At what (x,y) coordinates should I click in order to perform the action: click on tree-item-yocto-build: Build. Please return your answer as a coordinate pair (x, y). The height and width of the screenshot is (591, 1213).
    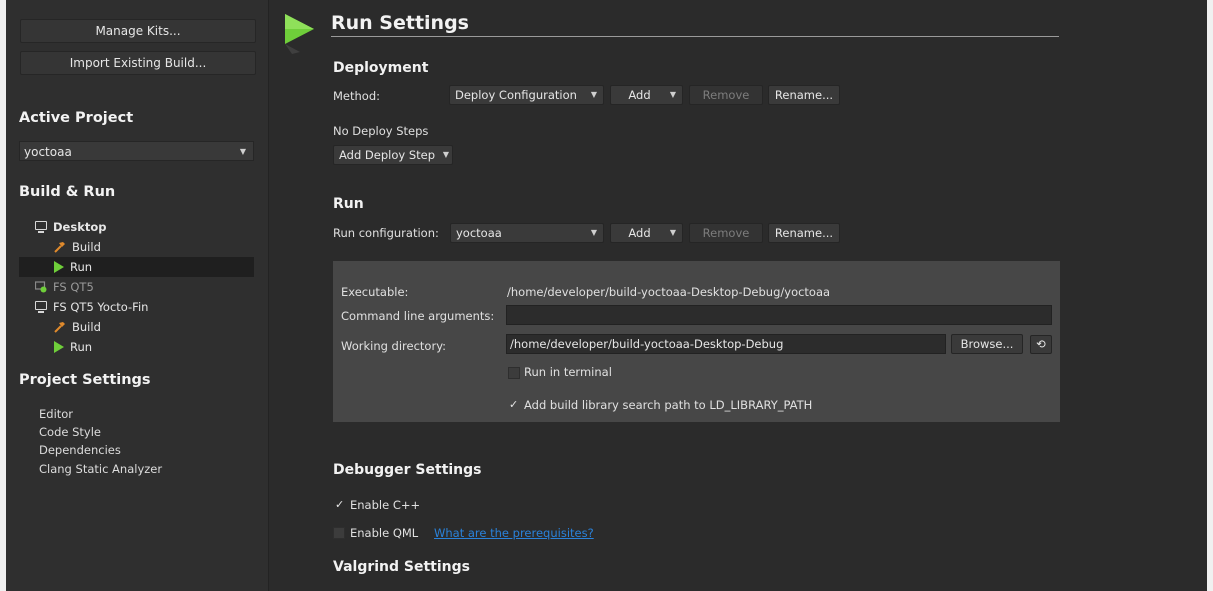
    Looking at the image, I should click on (77, 327).